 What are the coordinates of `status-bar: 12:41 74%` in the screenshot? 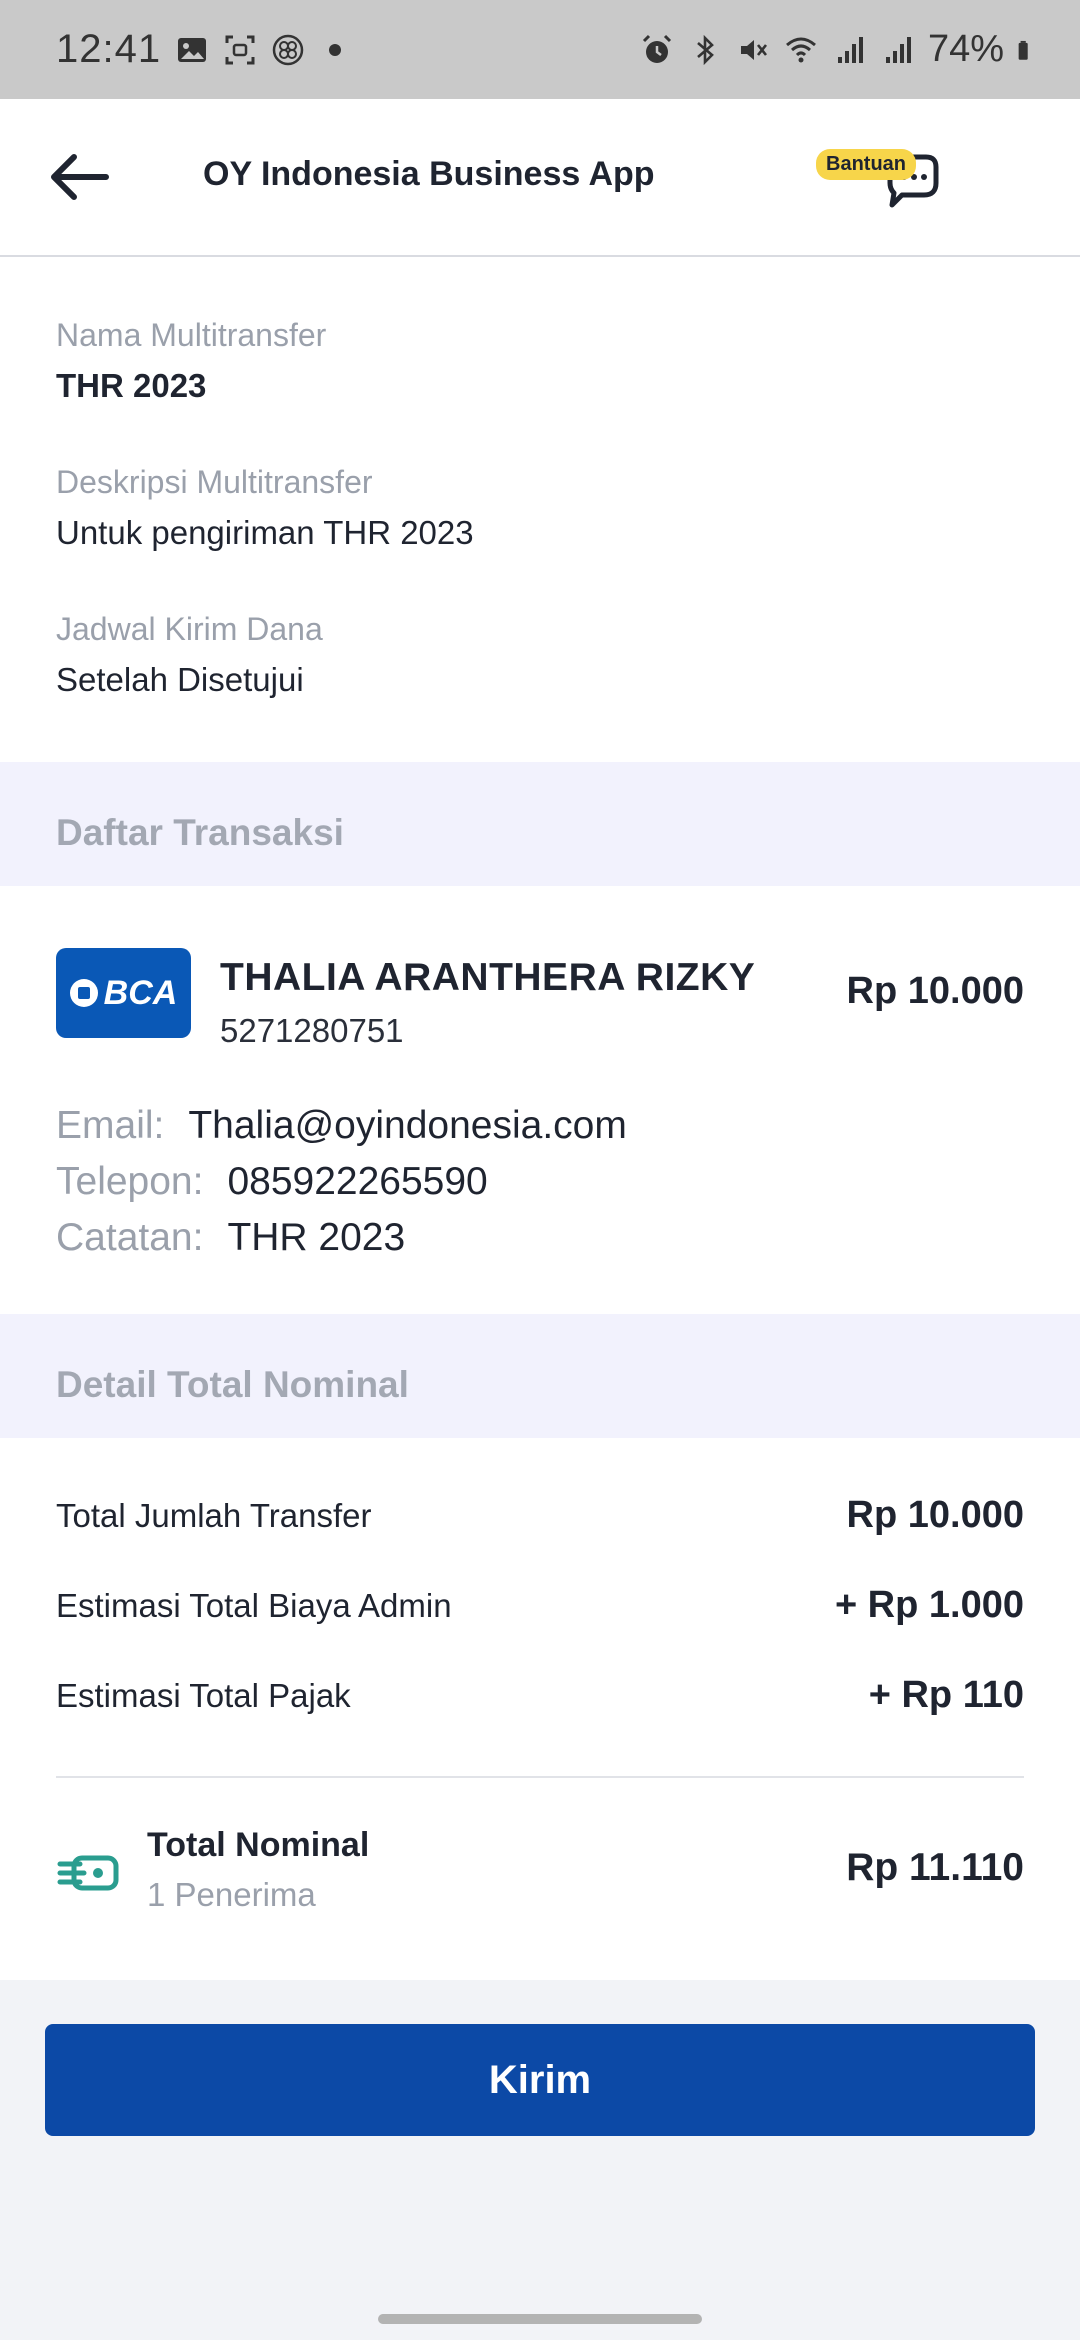 It's located at (540, 49).